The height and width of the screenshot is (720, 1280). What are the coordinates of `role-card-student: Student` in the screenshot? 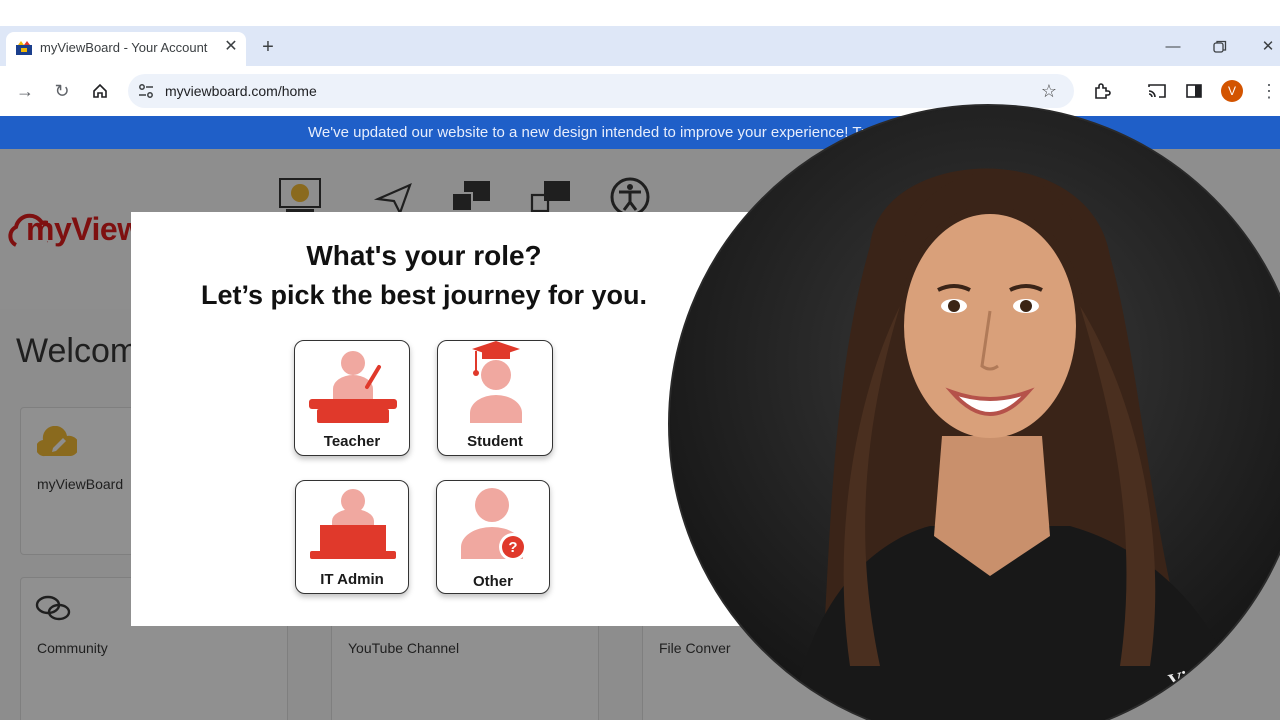 It's located at (495, 398).